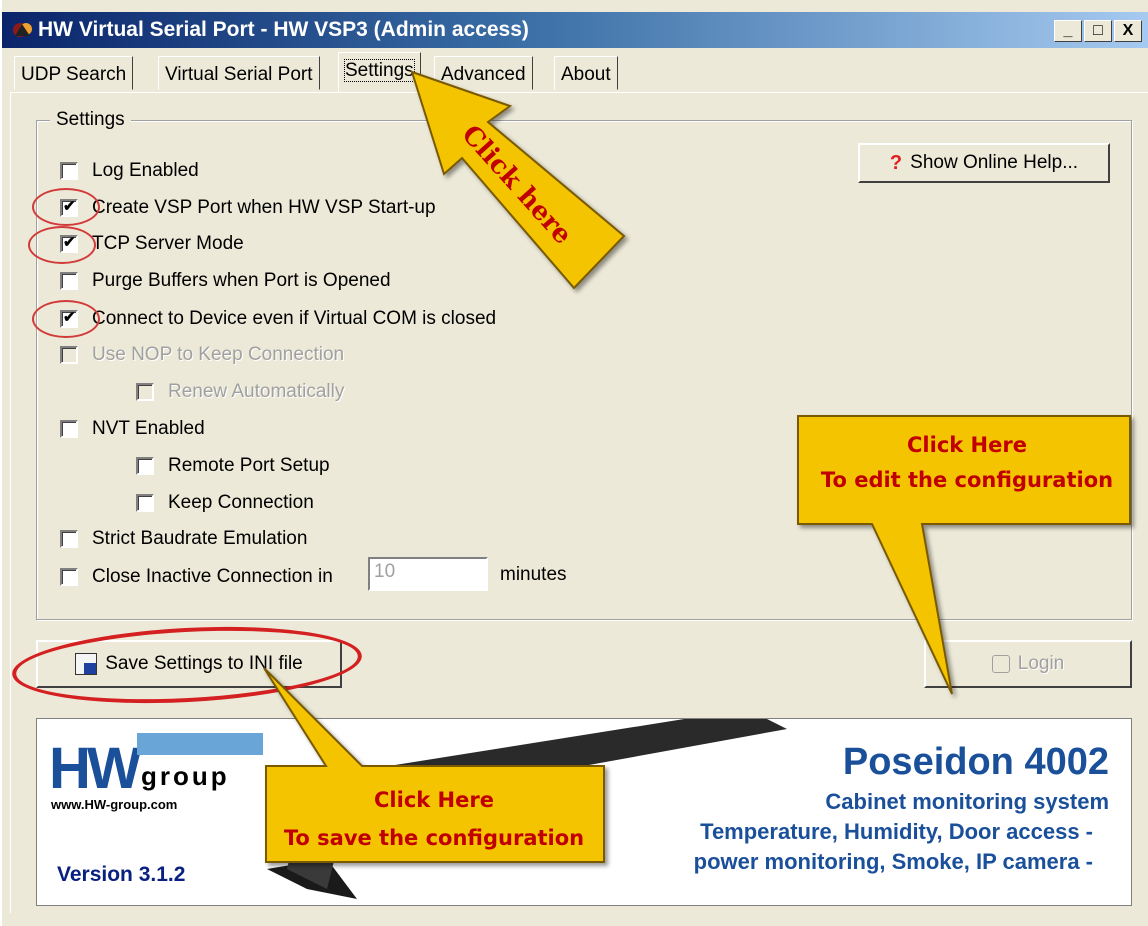  What do you see at coordinates (967, 801) in the screenshot?
I see `product-subtitle: Cabinet monitoring system` at bounding box center [967, 801].